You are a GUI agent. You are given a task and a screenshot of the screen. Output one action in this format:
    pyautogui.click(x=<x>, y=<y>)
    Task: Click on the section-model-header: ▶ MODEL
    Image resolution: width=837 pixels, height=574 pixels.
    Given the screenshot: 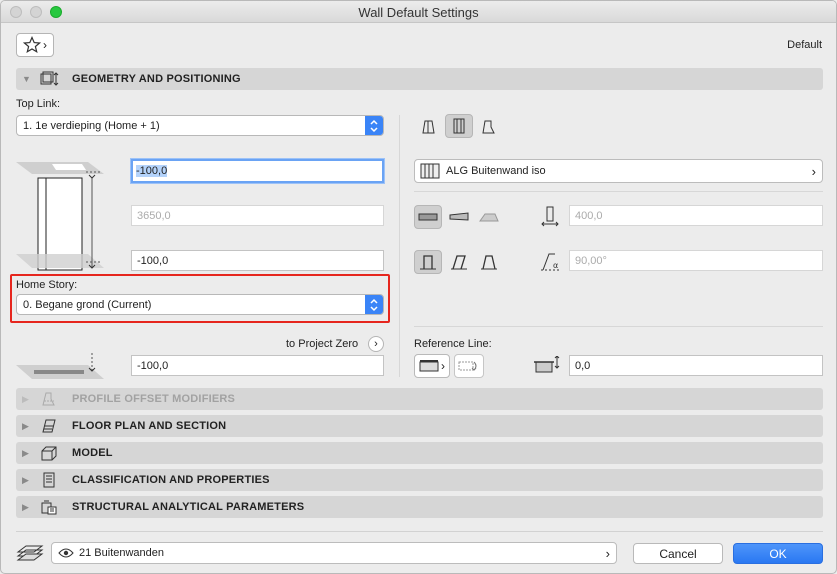 What is the action you would take?
    pyautogui.click(x=419, y=453)
    